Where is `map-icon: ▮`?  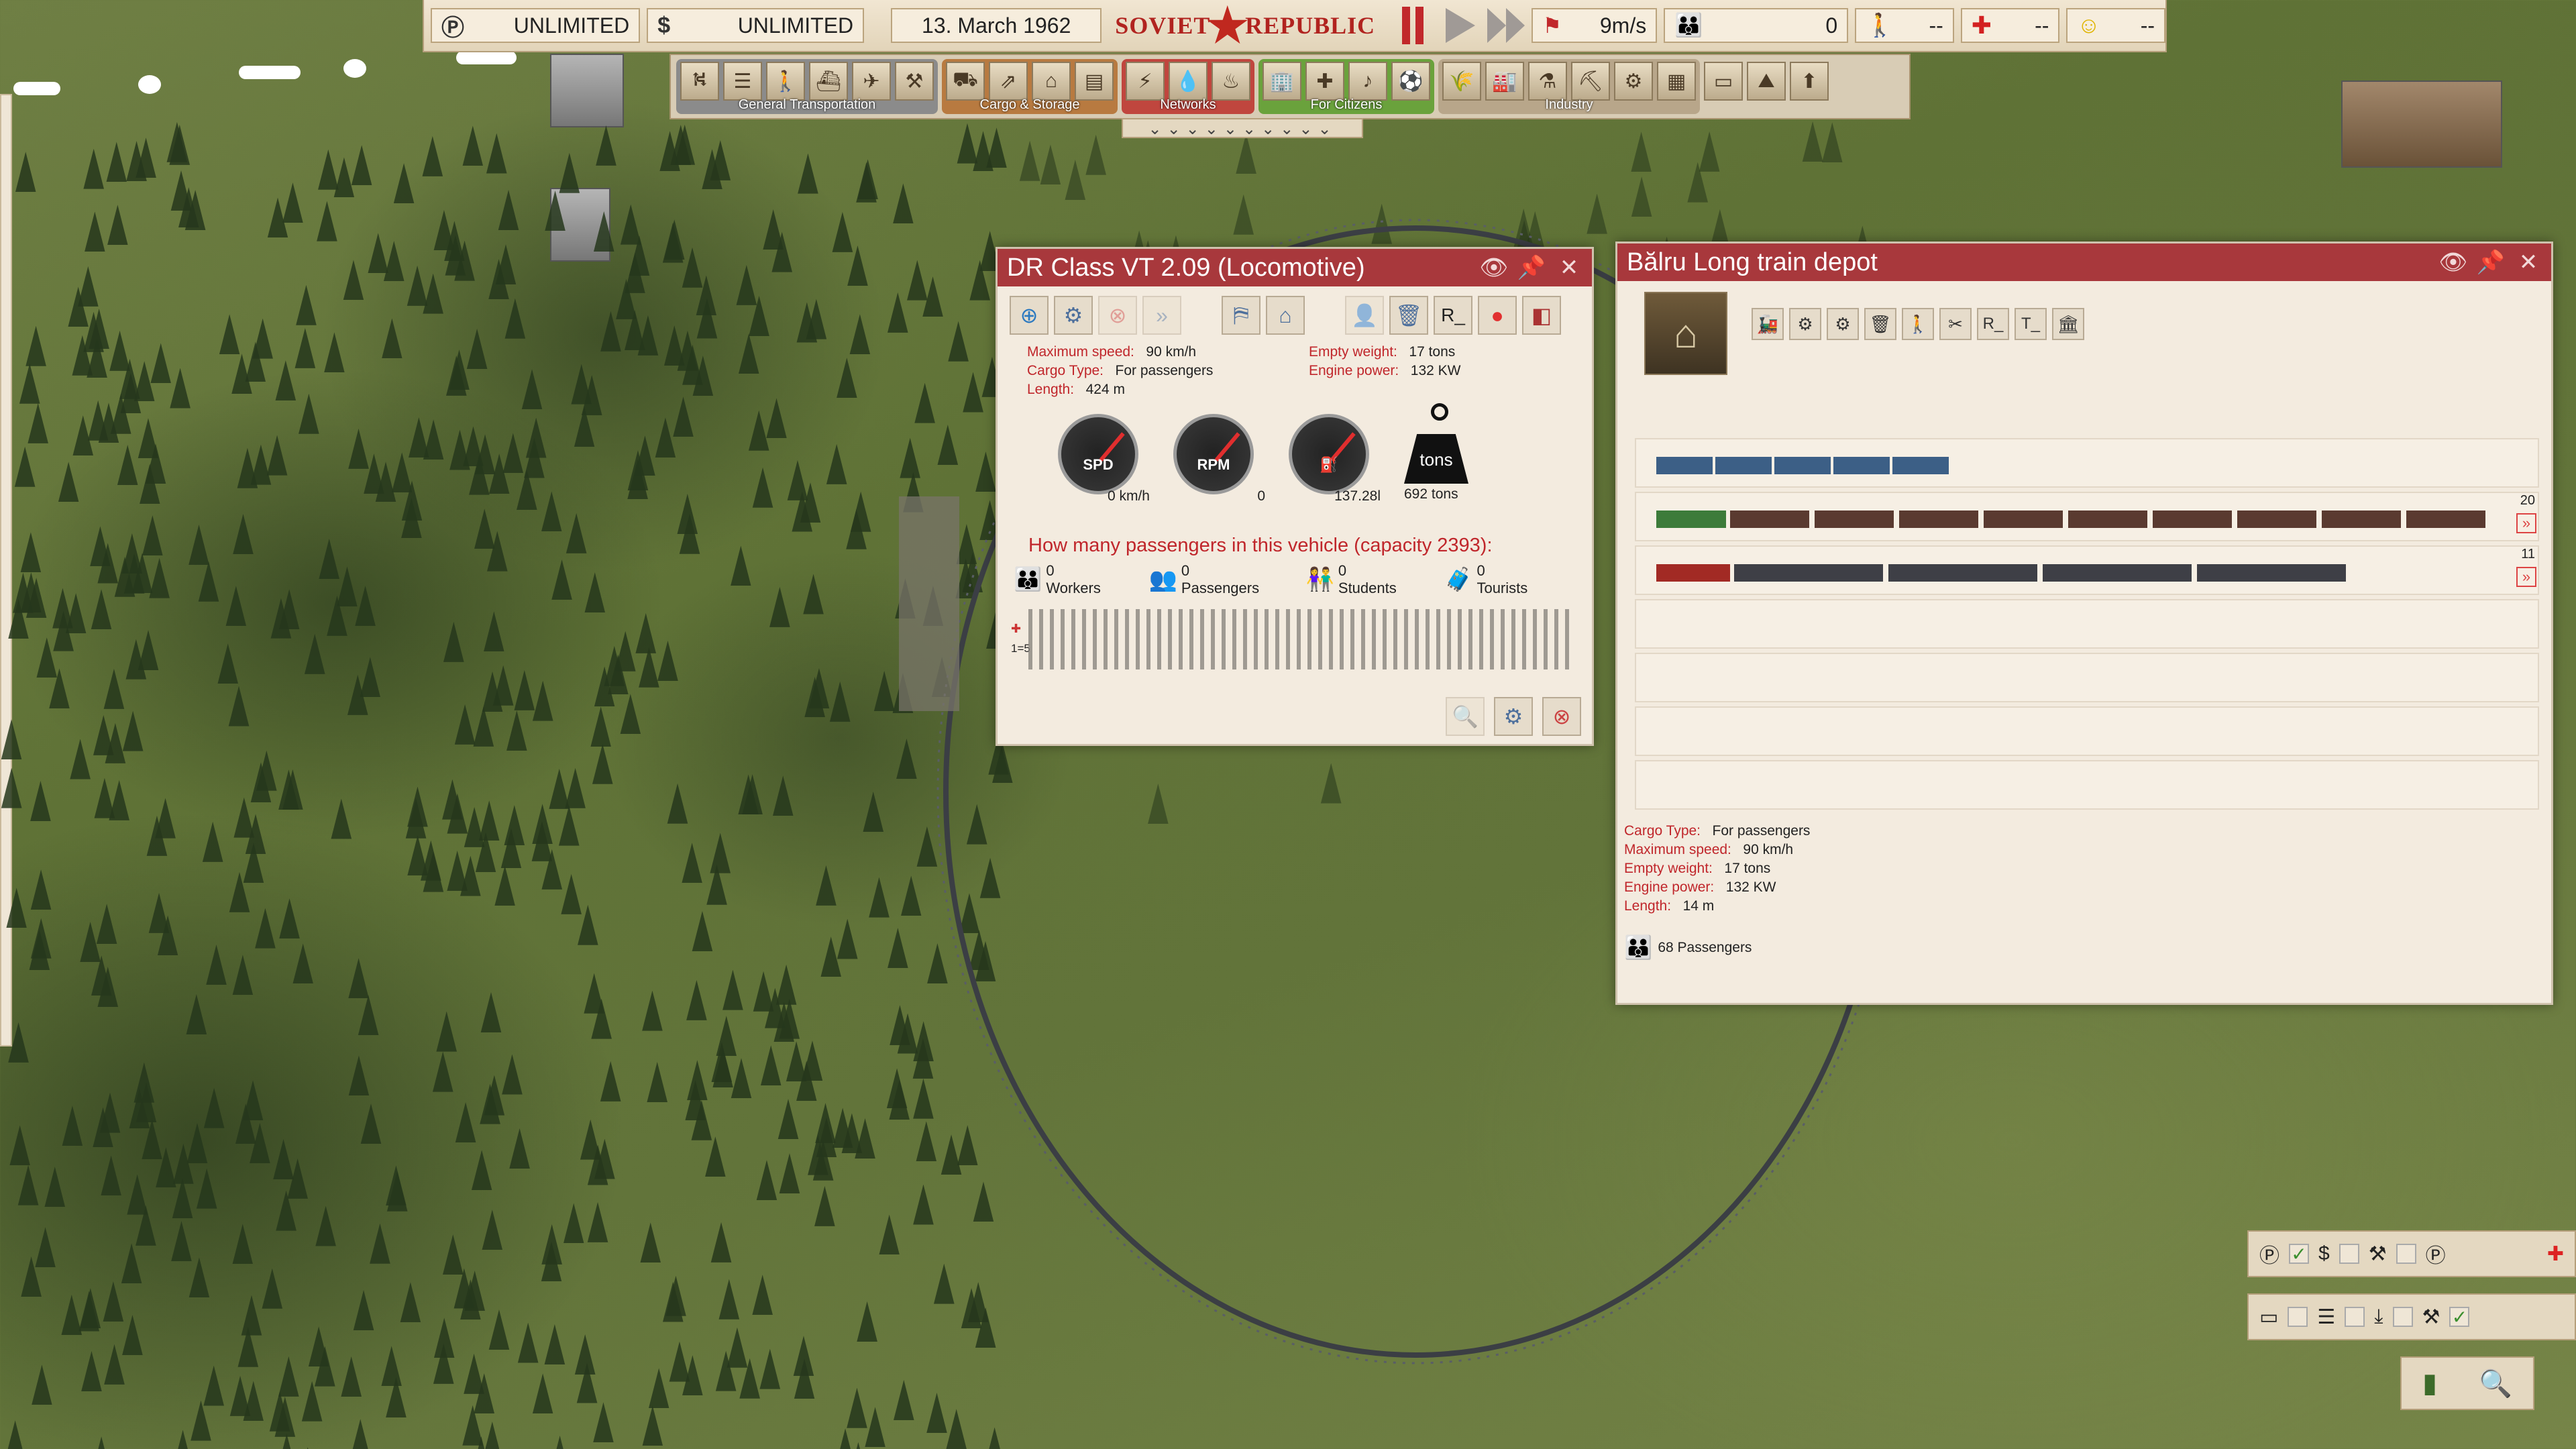
map-icon: ▮ is located at coordinates (2429, 1383).